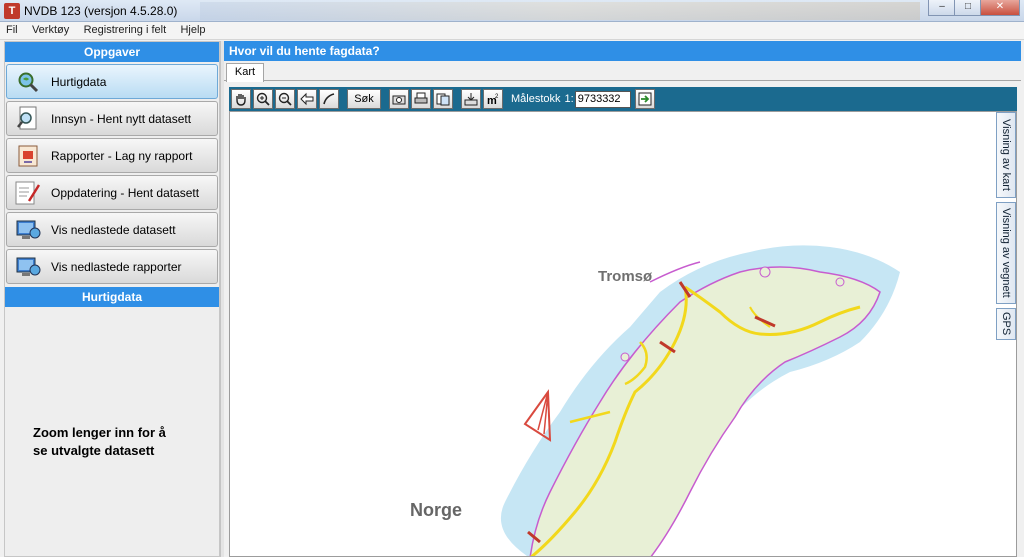 The width and height of the screenshot is (1024, 557). Describe the element at coordinates (1006, 155) in the screenshot. I see `tab-map-view: Visning av kart` at that location.